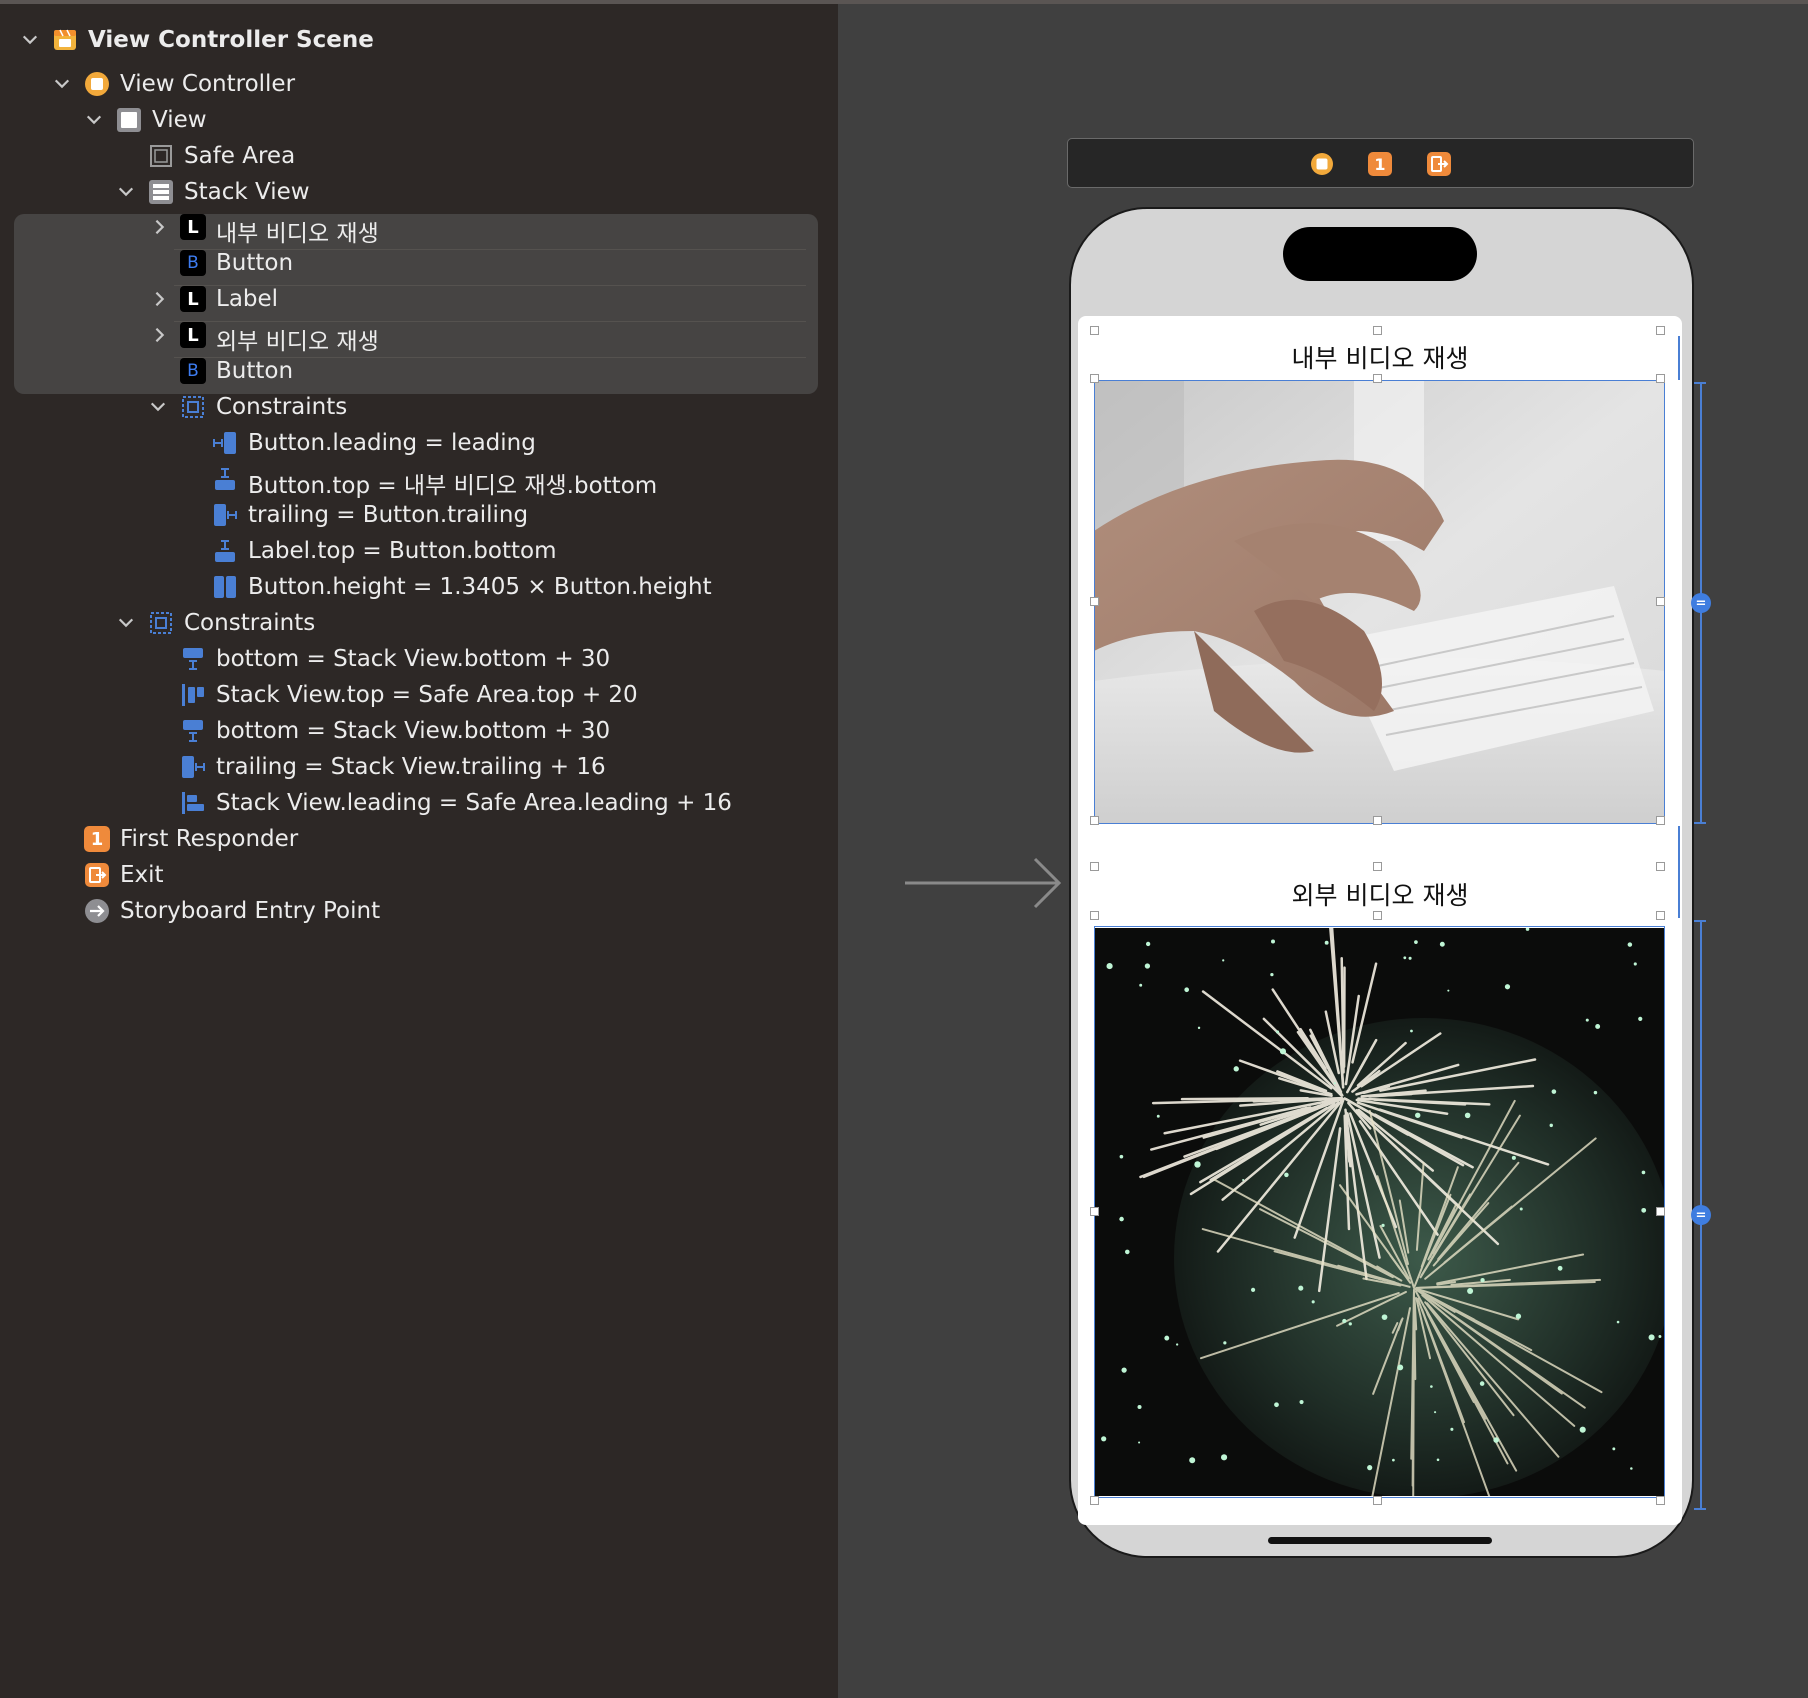  I want to click on stack-view-label: Stack View, so click(247, 192).